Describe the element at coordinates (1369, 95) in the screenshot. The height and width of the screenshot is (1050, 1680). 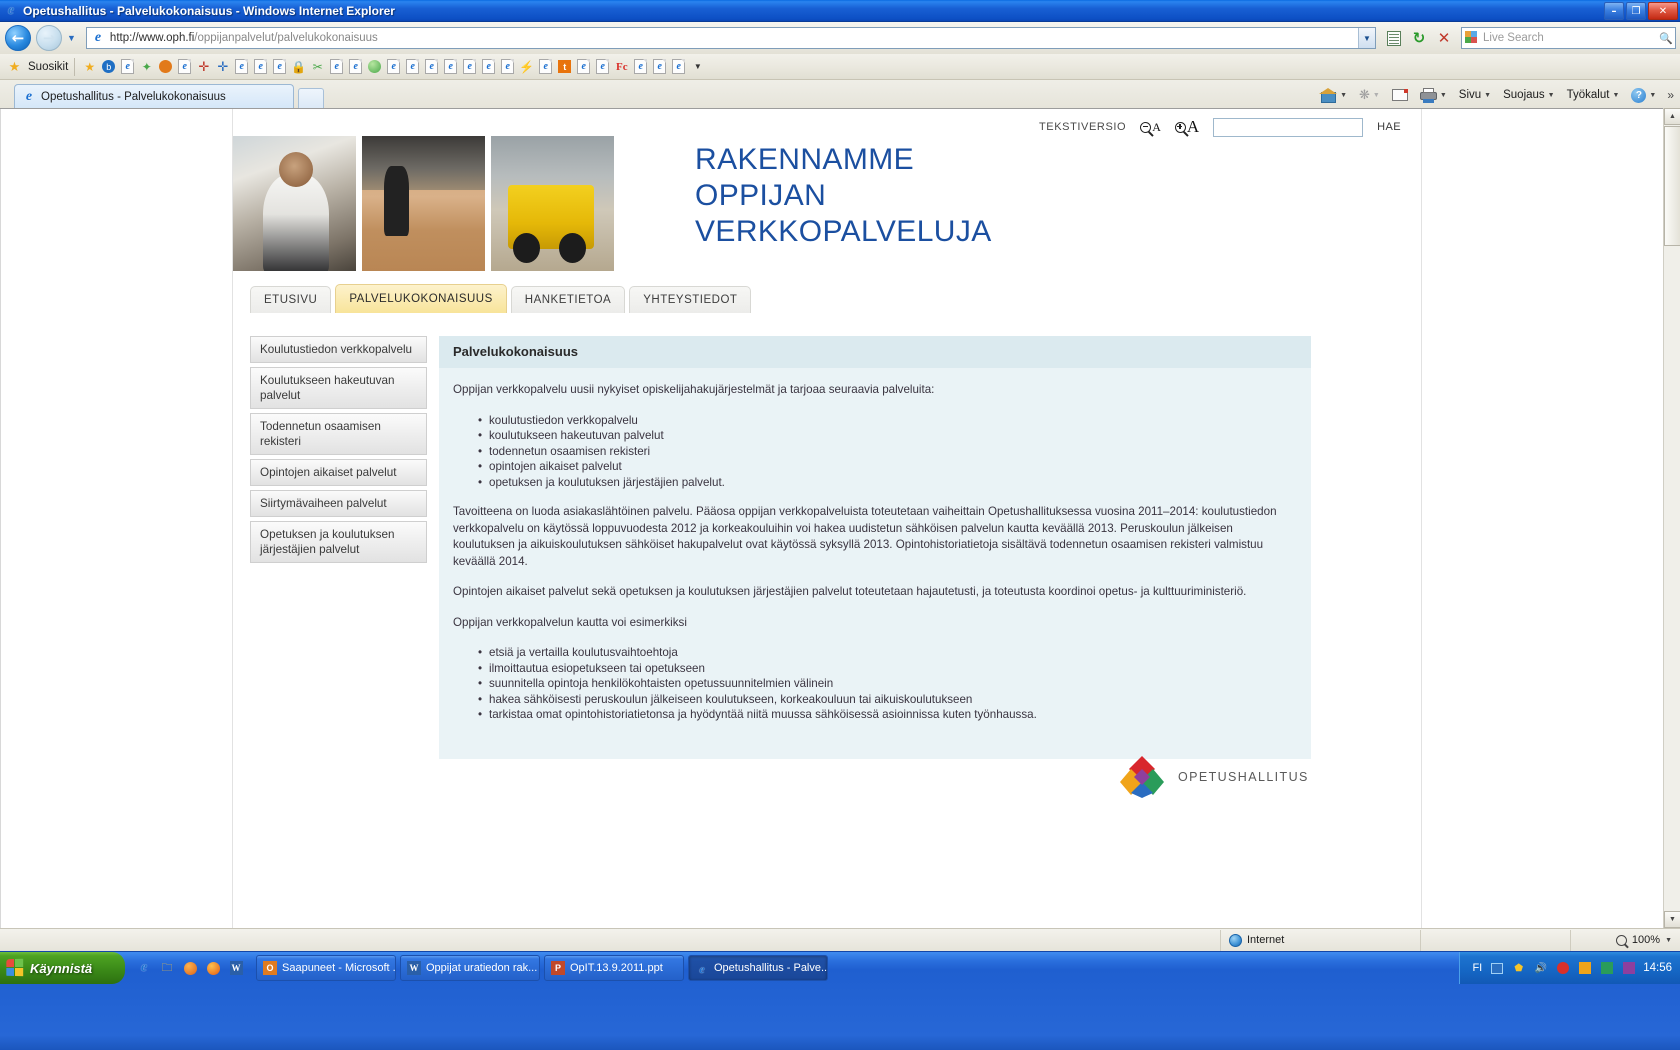
I see `feeds-button: ❋ ▼` at that location.